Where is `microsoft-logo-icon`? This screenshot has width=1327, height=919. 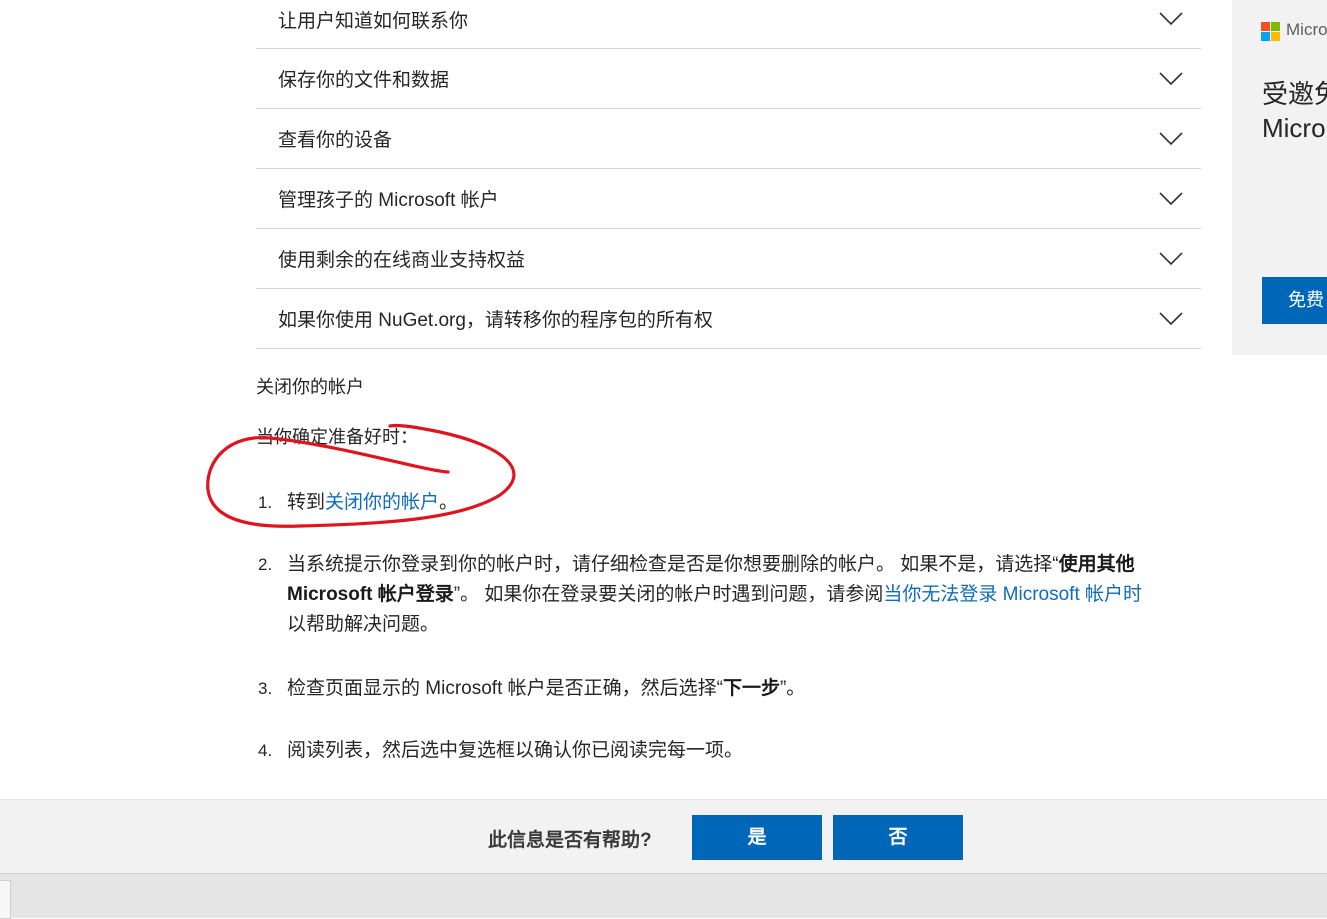 microsoft-logo-icon is located at coordinates (1270, 31).